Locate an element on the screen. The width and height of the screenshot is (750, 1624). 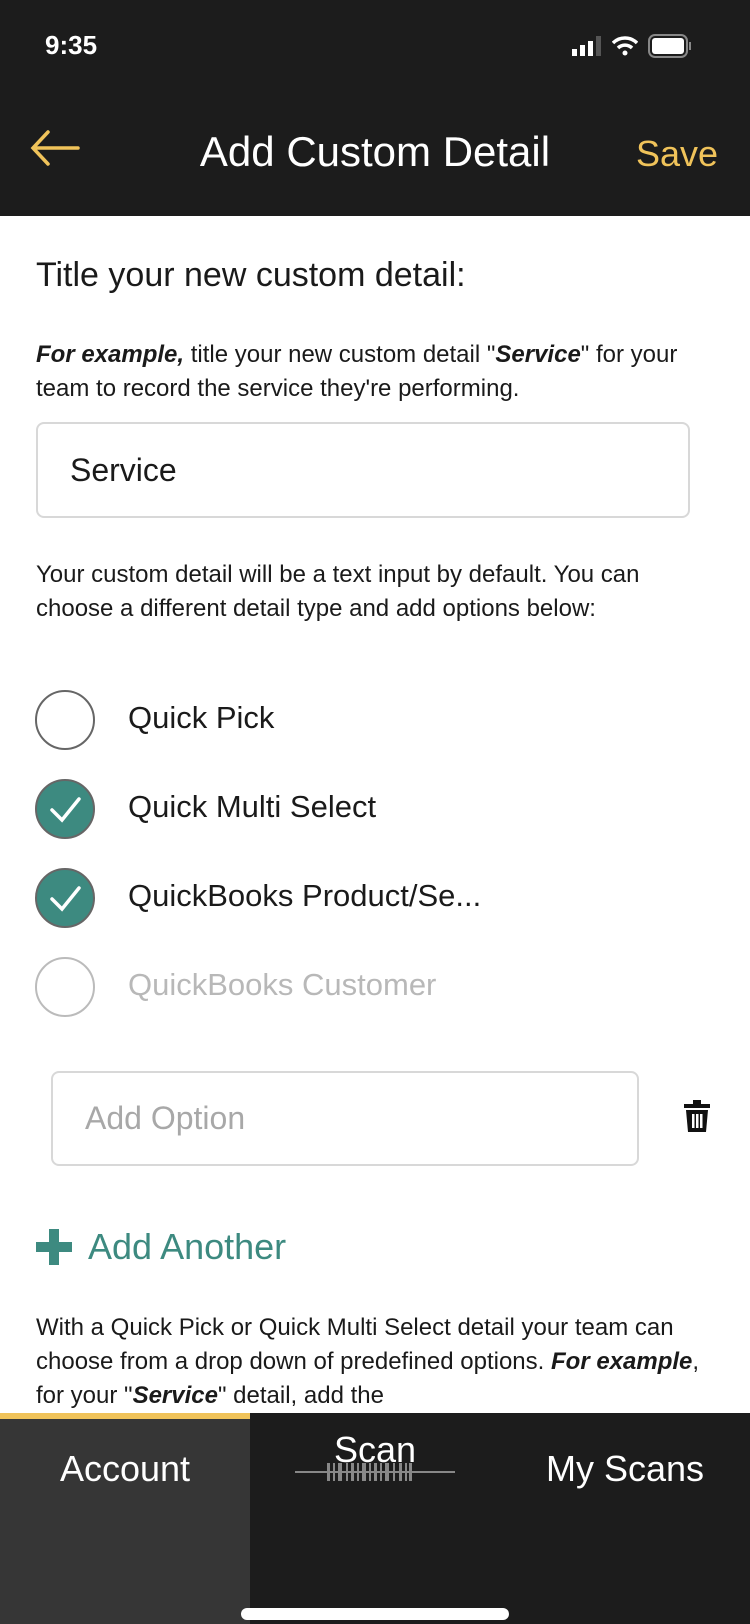
status-icons is located at coordinates (632, 46).